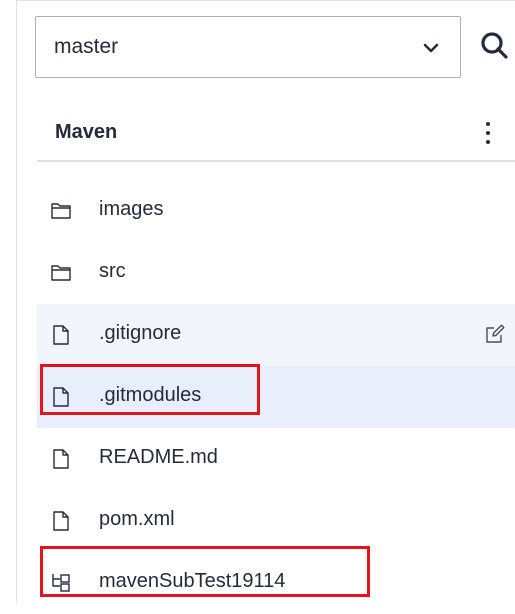 Image resolution: width=515 pixels, height=614 pixels. I want to click on file-row-gitmodules: .gitmodules, so click(276, 397).